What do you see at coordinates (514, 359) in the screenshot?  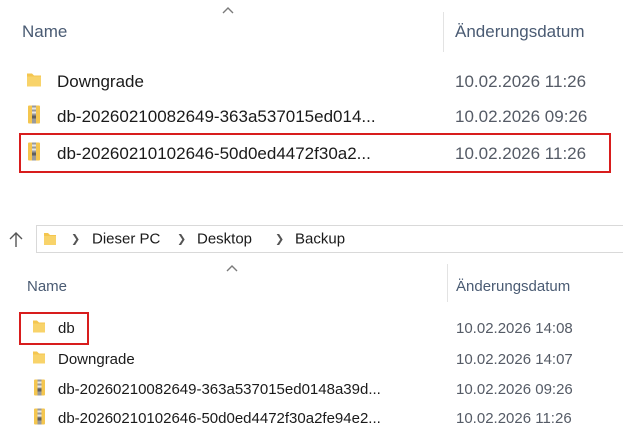 I see `file-date: 10.02.2026 14:07` at bounding box center [514, 359].